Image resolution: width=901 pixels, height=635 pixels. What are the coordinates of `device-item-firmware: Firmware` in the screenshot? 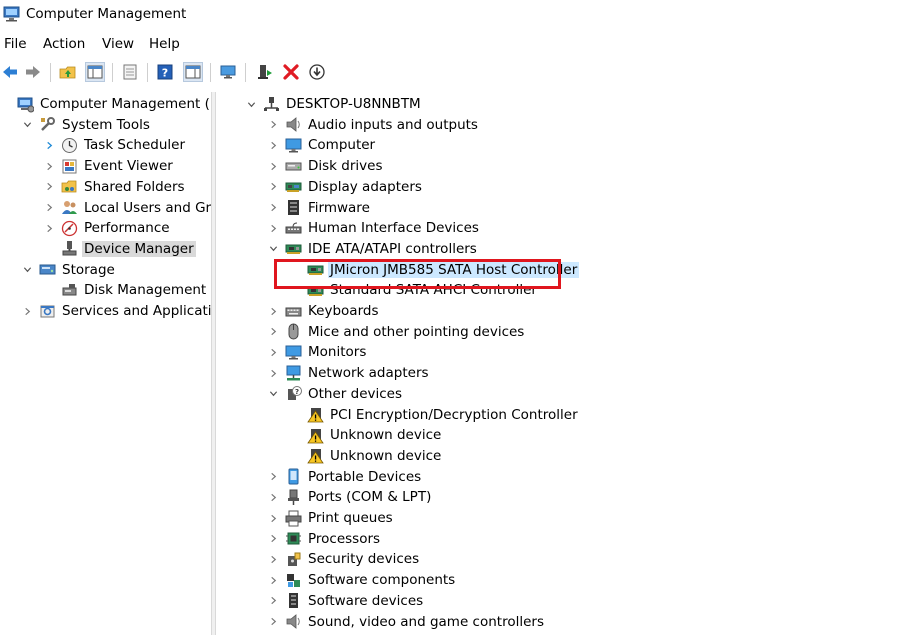 It's located at (319, 208).